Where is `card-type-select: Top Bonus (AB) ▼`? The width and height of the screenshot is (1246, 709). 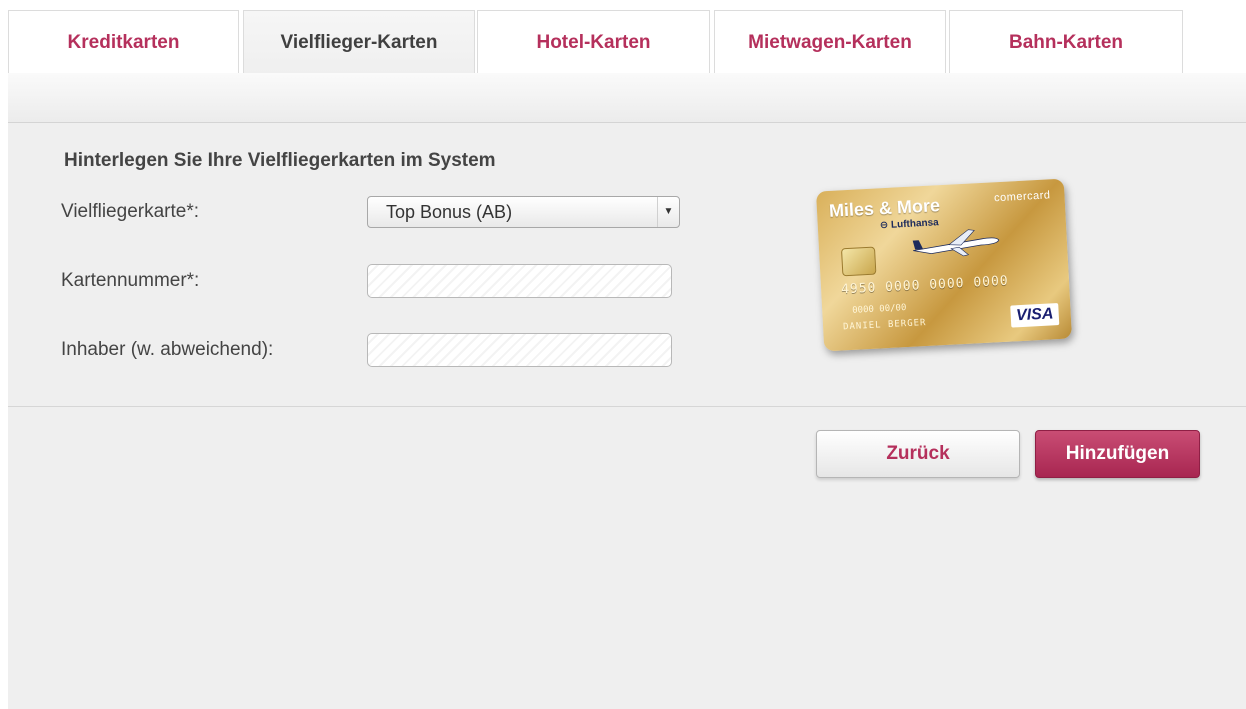
card-type-select: Top Bonus (AB) ▼ is located at coordinates (523, 212).